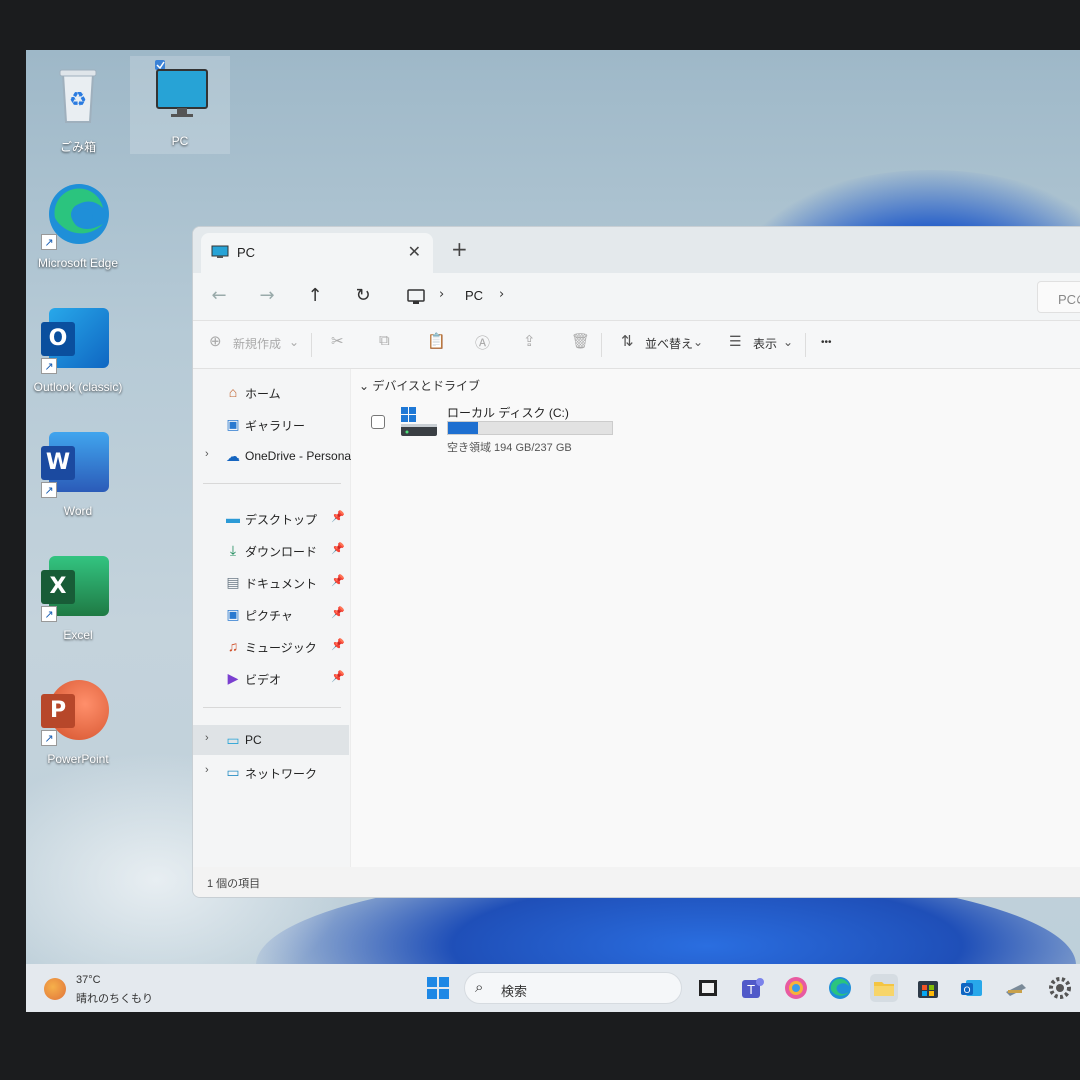  Describe the element at coordinates (220, 251) in the screenshot. I see `pc-monitor-icon` at that location.